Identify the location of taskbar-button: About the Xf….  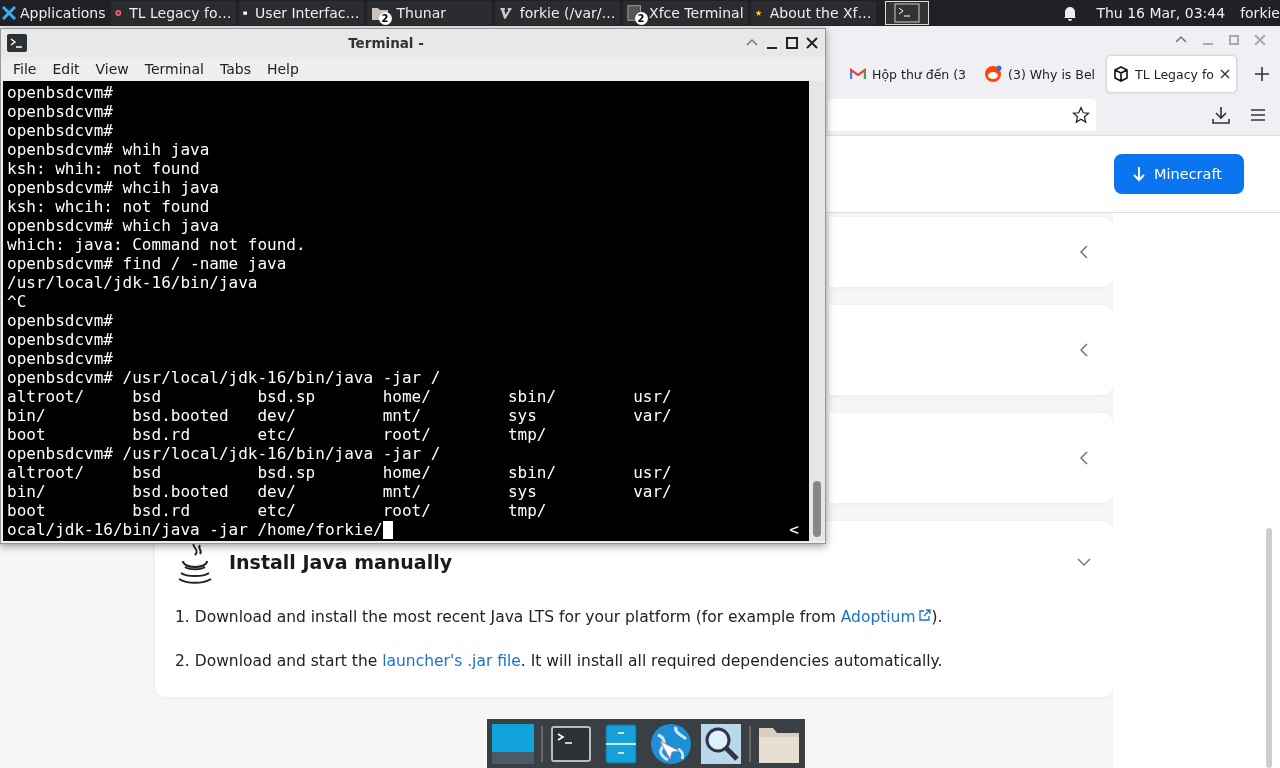
(813, 13).